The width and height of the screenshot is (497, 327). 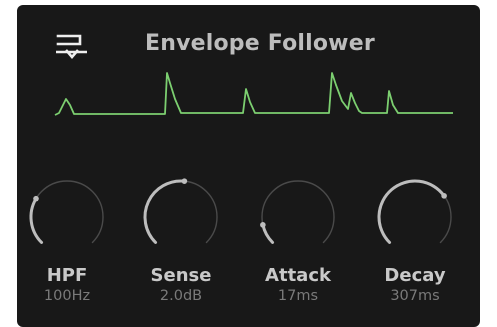 I want to click on knob-value-sense: 2.0dB, so click(x=181, y=296).